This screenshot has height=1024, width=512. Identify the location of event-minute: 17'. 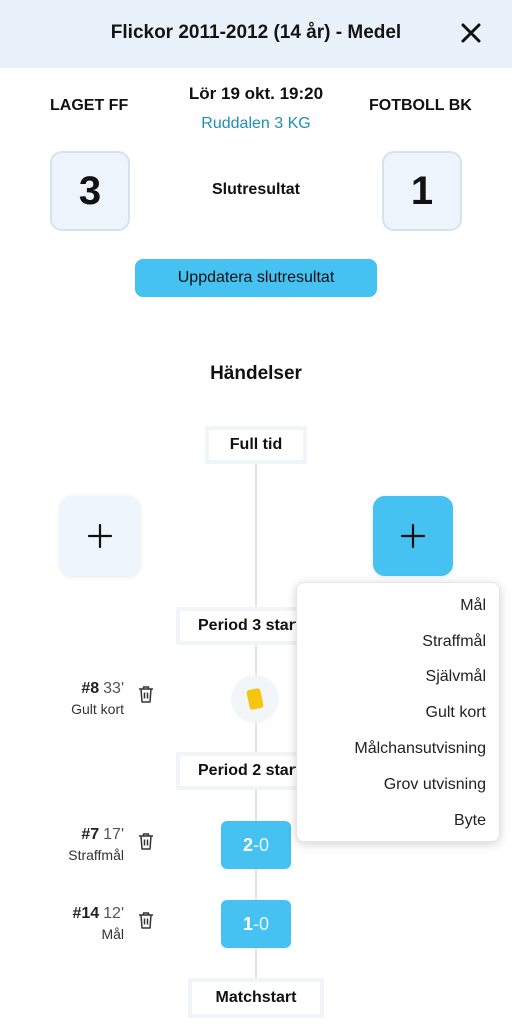
(113, 834).